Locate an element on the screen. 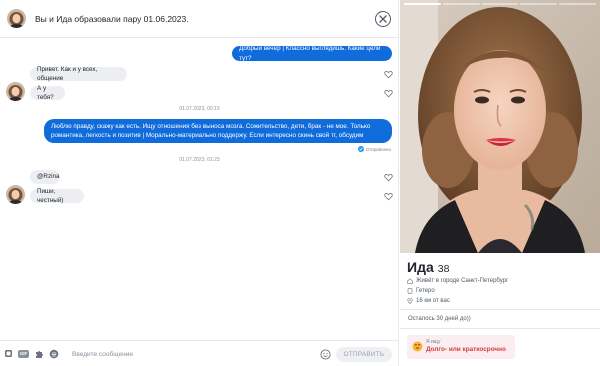 The image size is (600, 366). profile-name-row: Ида 38 is located at coordinates (428, 267).